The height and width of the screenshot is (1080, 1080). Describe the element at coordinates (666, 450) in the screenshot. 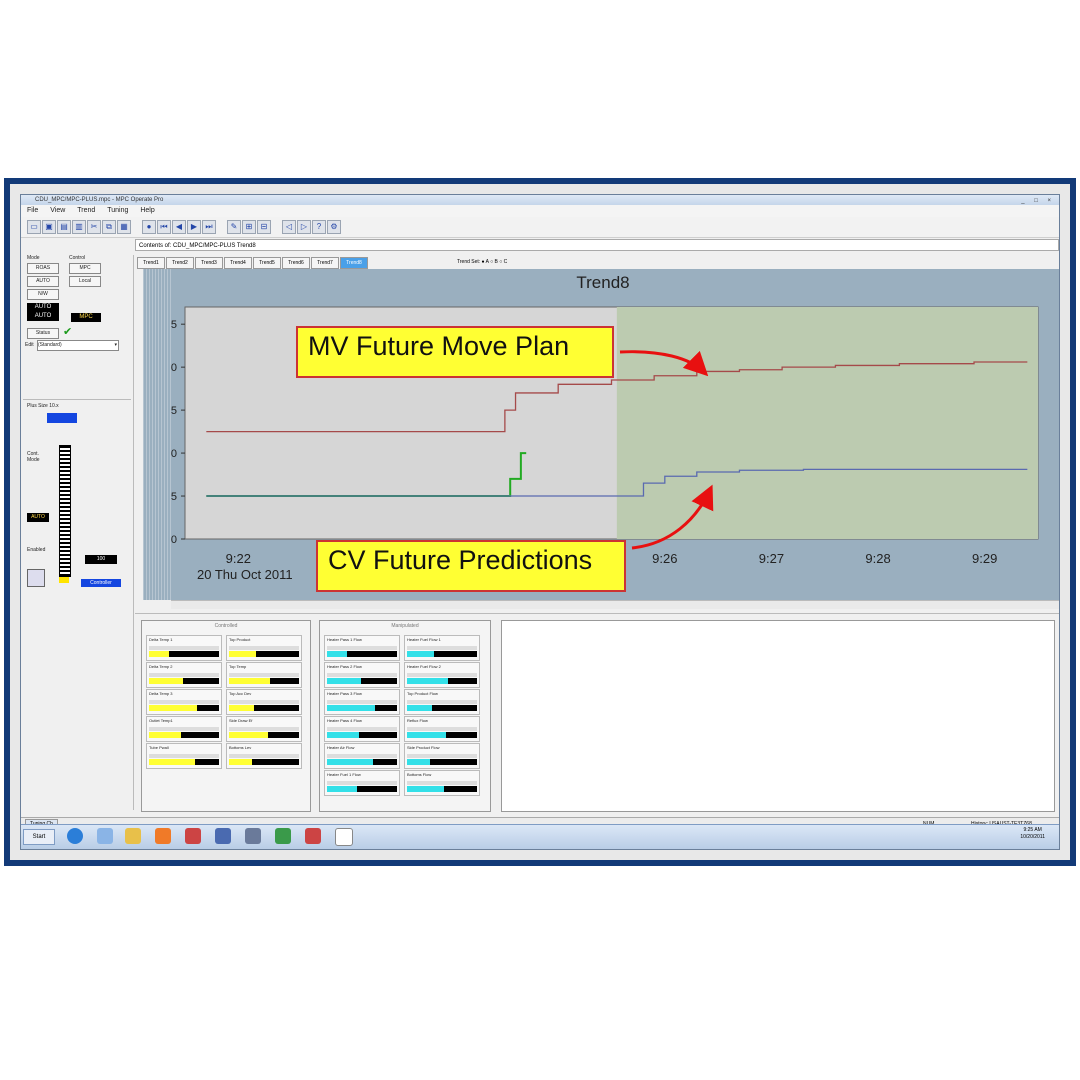

I see `annotation-arrows` at that location.